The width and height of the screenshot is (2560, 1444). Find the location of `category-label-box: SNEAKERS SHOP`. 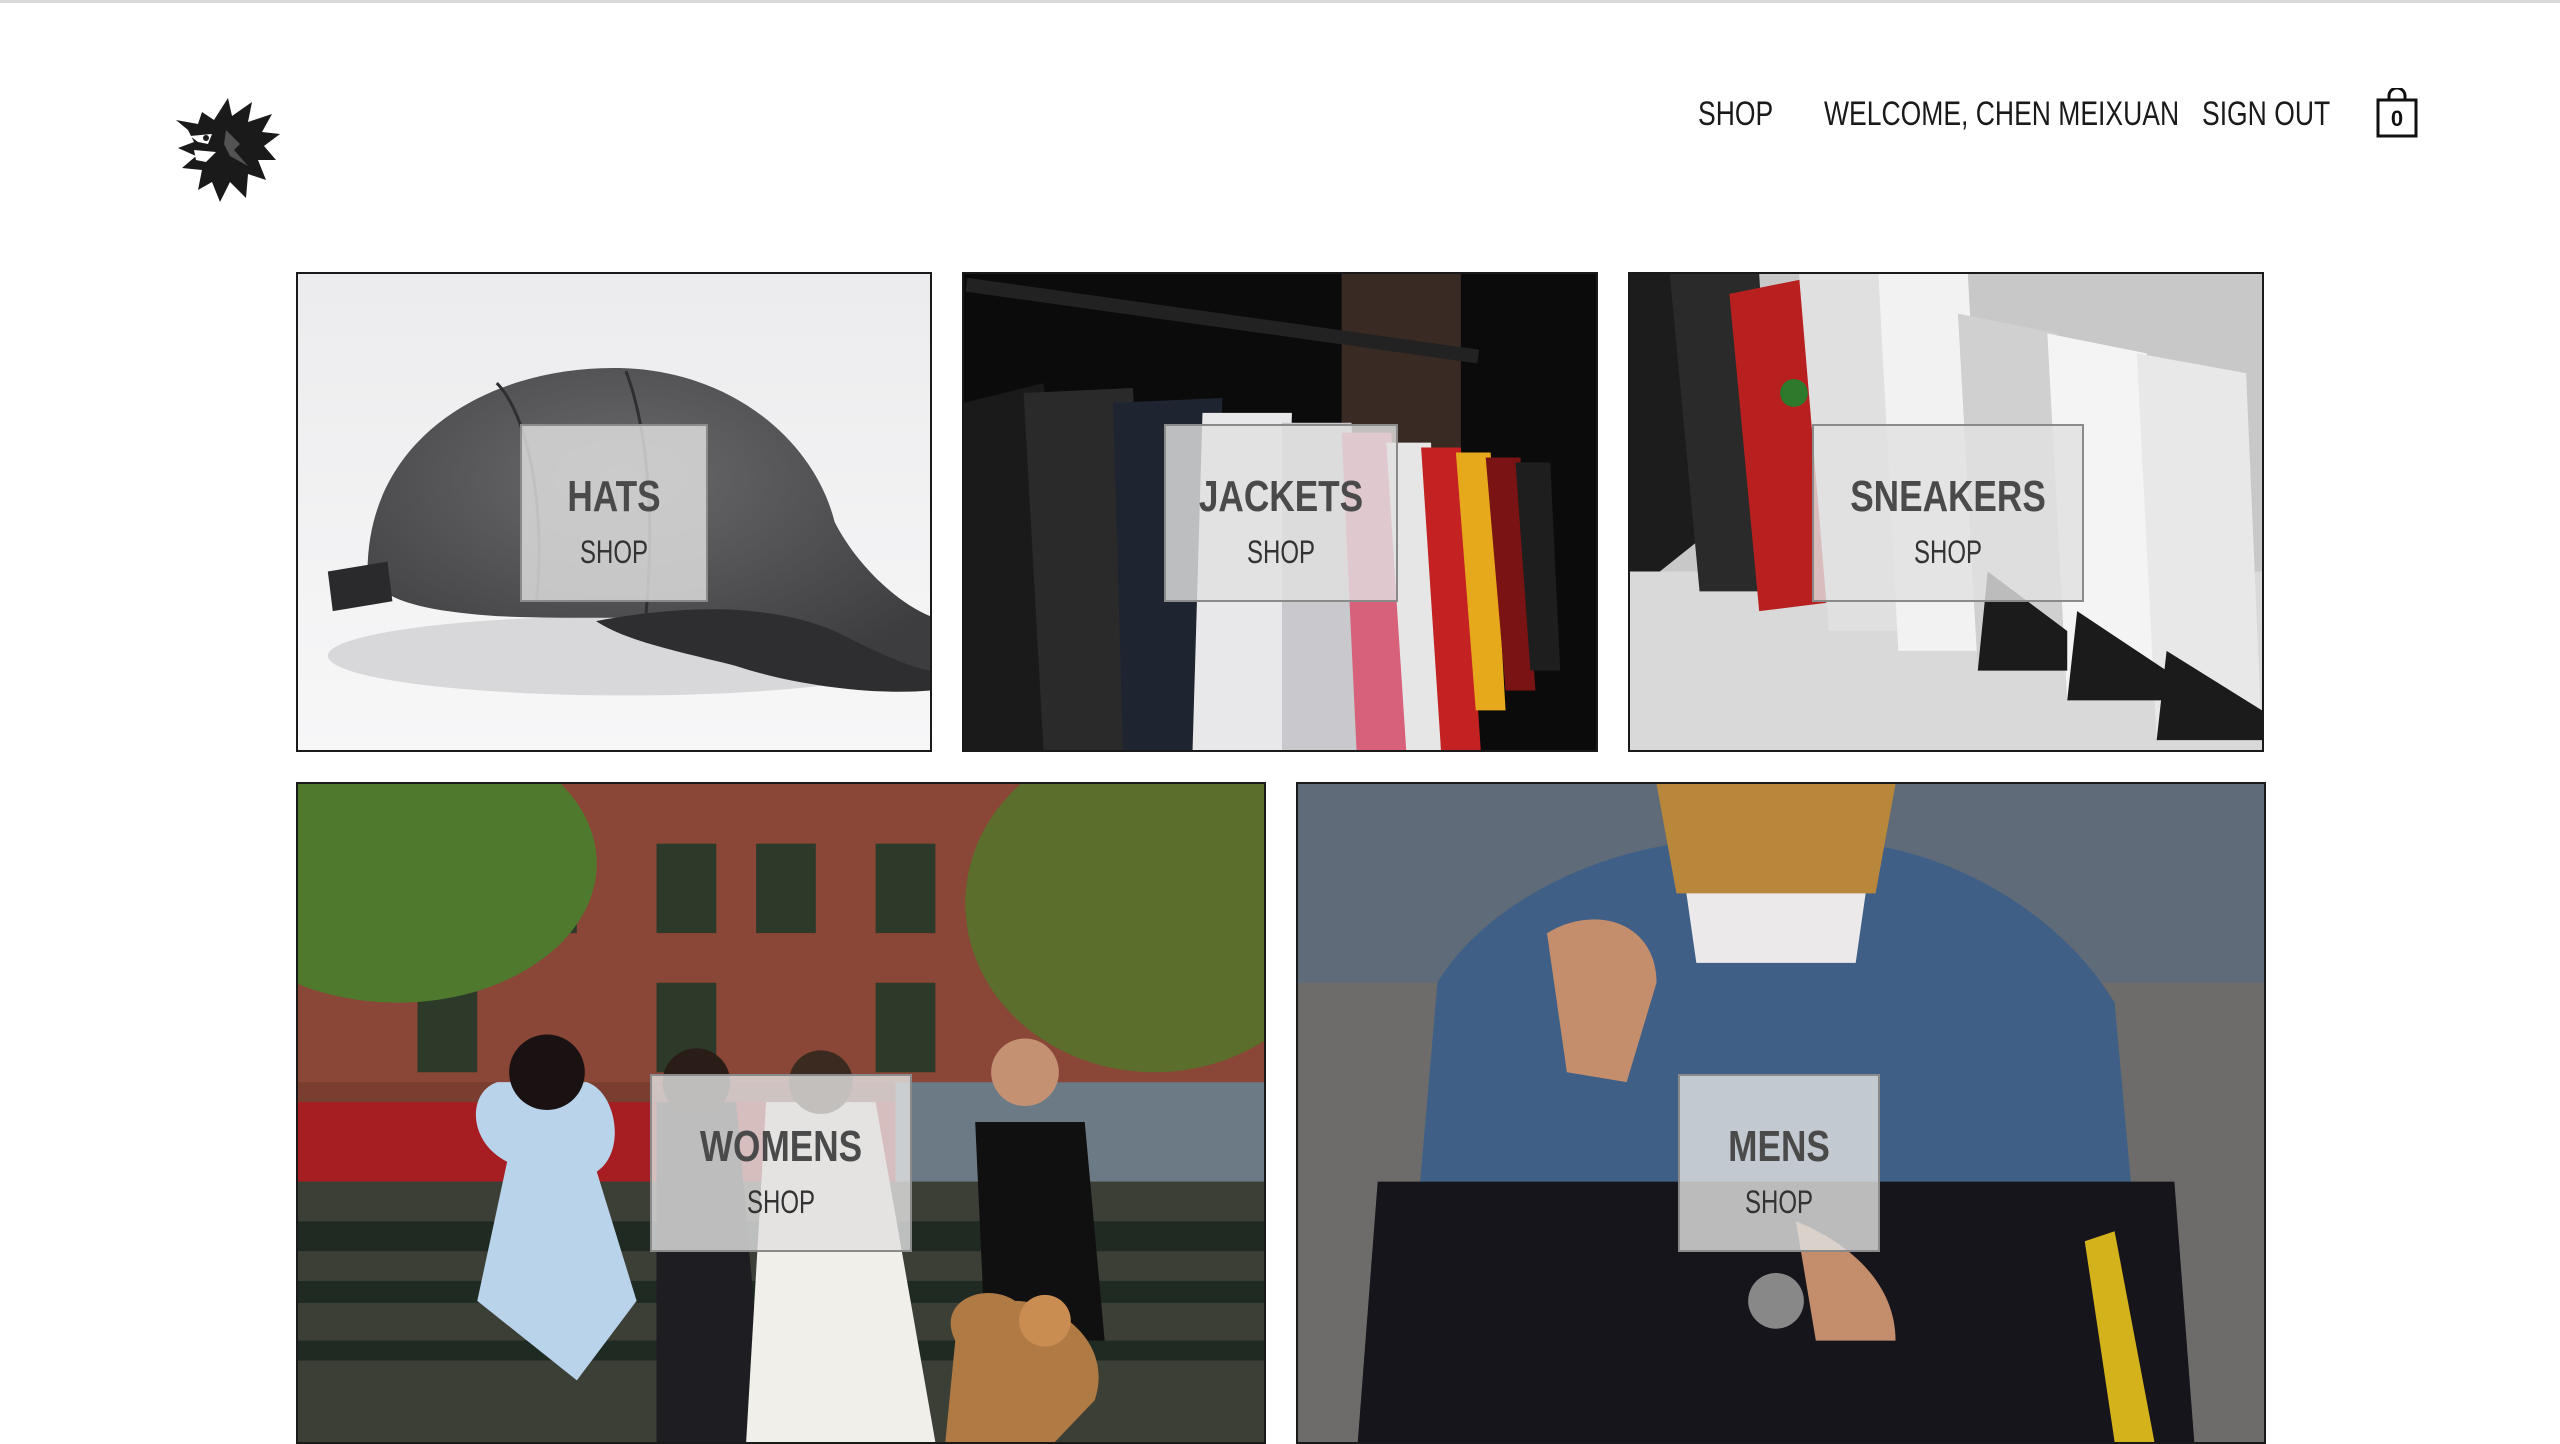

category-label-box: SNEAKERS SHOP is located at coordinates (1948, 513).